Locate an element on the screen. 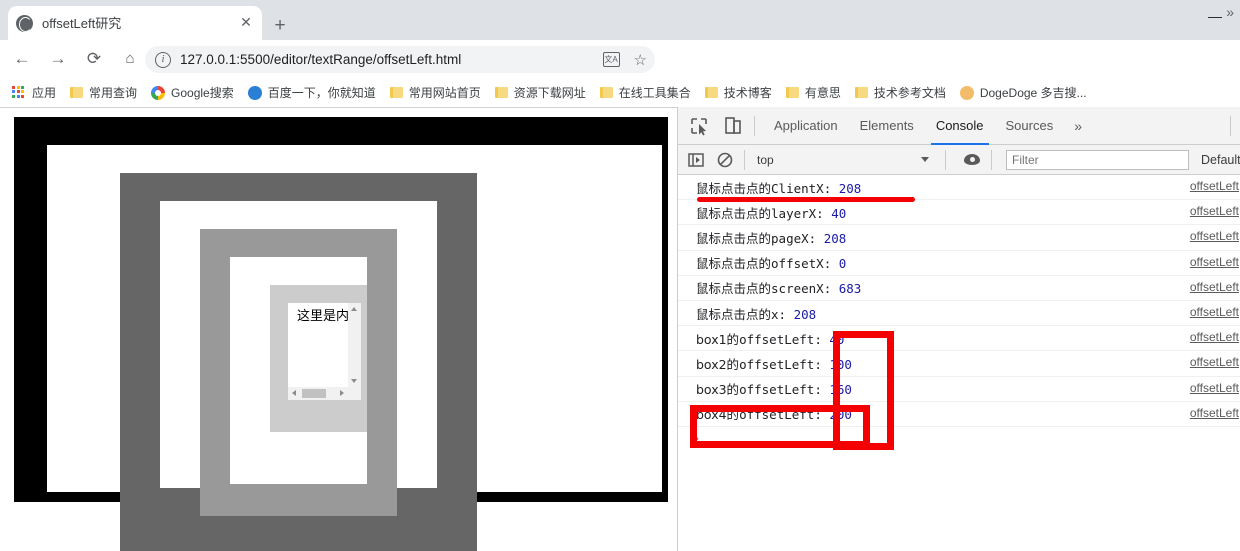  bookmark-item: Google搜索 is located at coordinates (192, 92).